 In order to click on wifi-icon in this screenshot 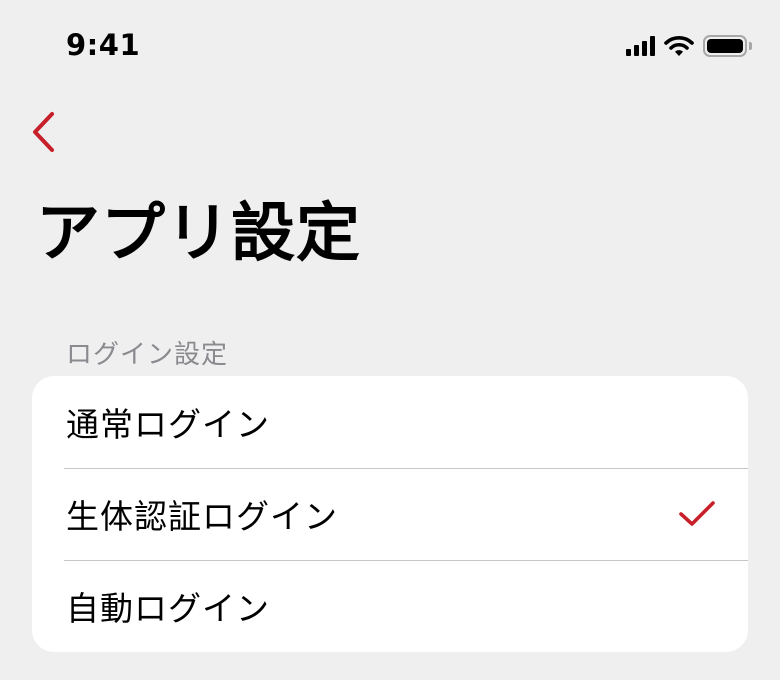, I will do `click(679, 46)`.